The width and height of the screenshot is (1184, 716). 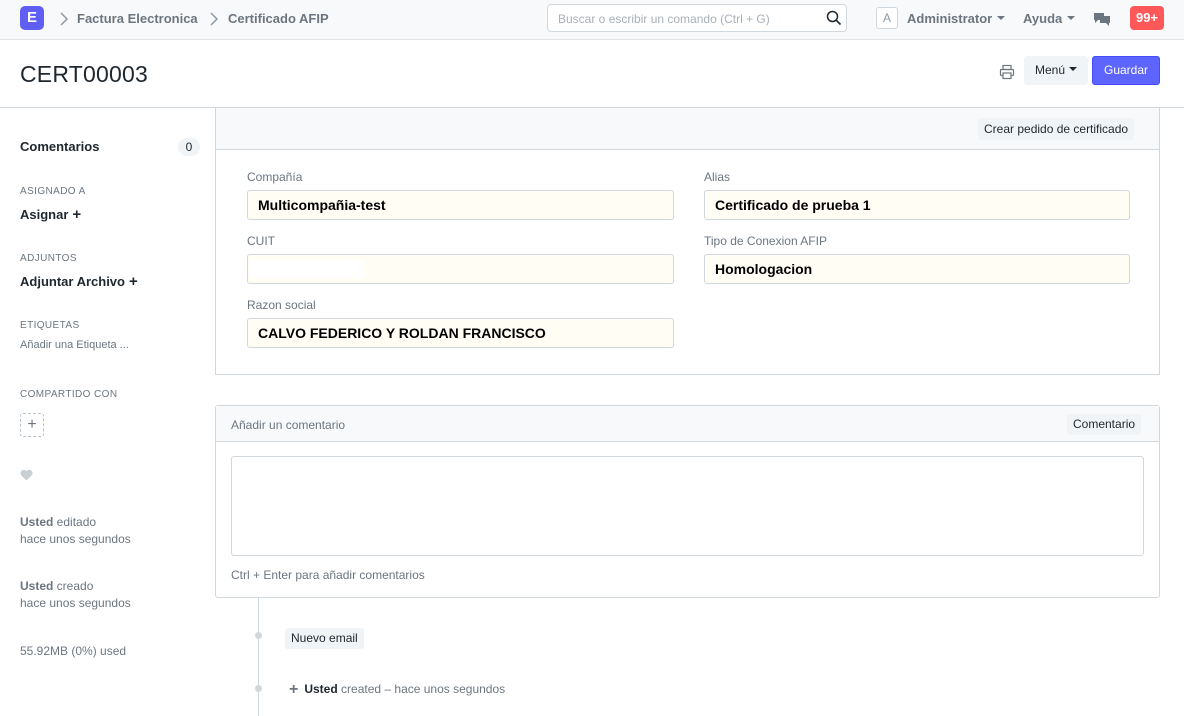 What do you see at coordinates (53, 191) in the screenshot?
I see `assigned-heading: ASIGNADO A` at bounding box center [53, 191].